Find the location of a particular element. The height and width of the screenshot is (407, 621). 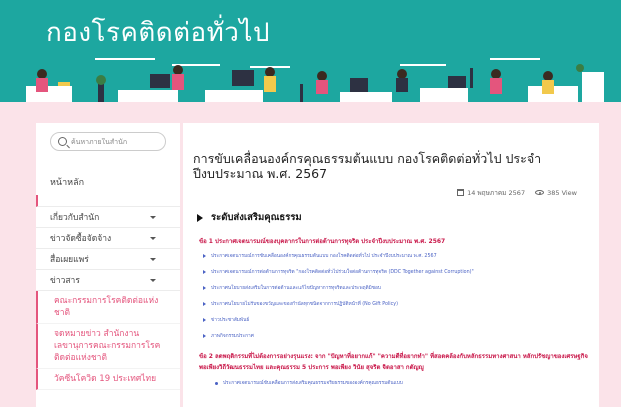

document-link: ข่าวประชาสัมพันธ์ is located at coordinates (396, 320).